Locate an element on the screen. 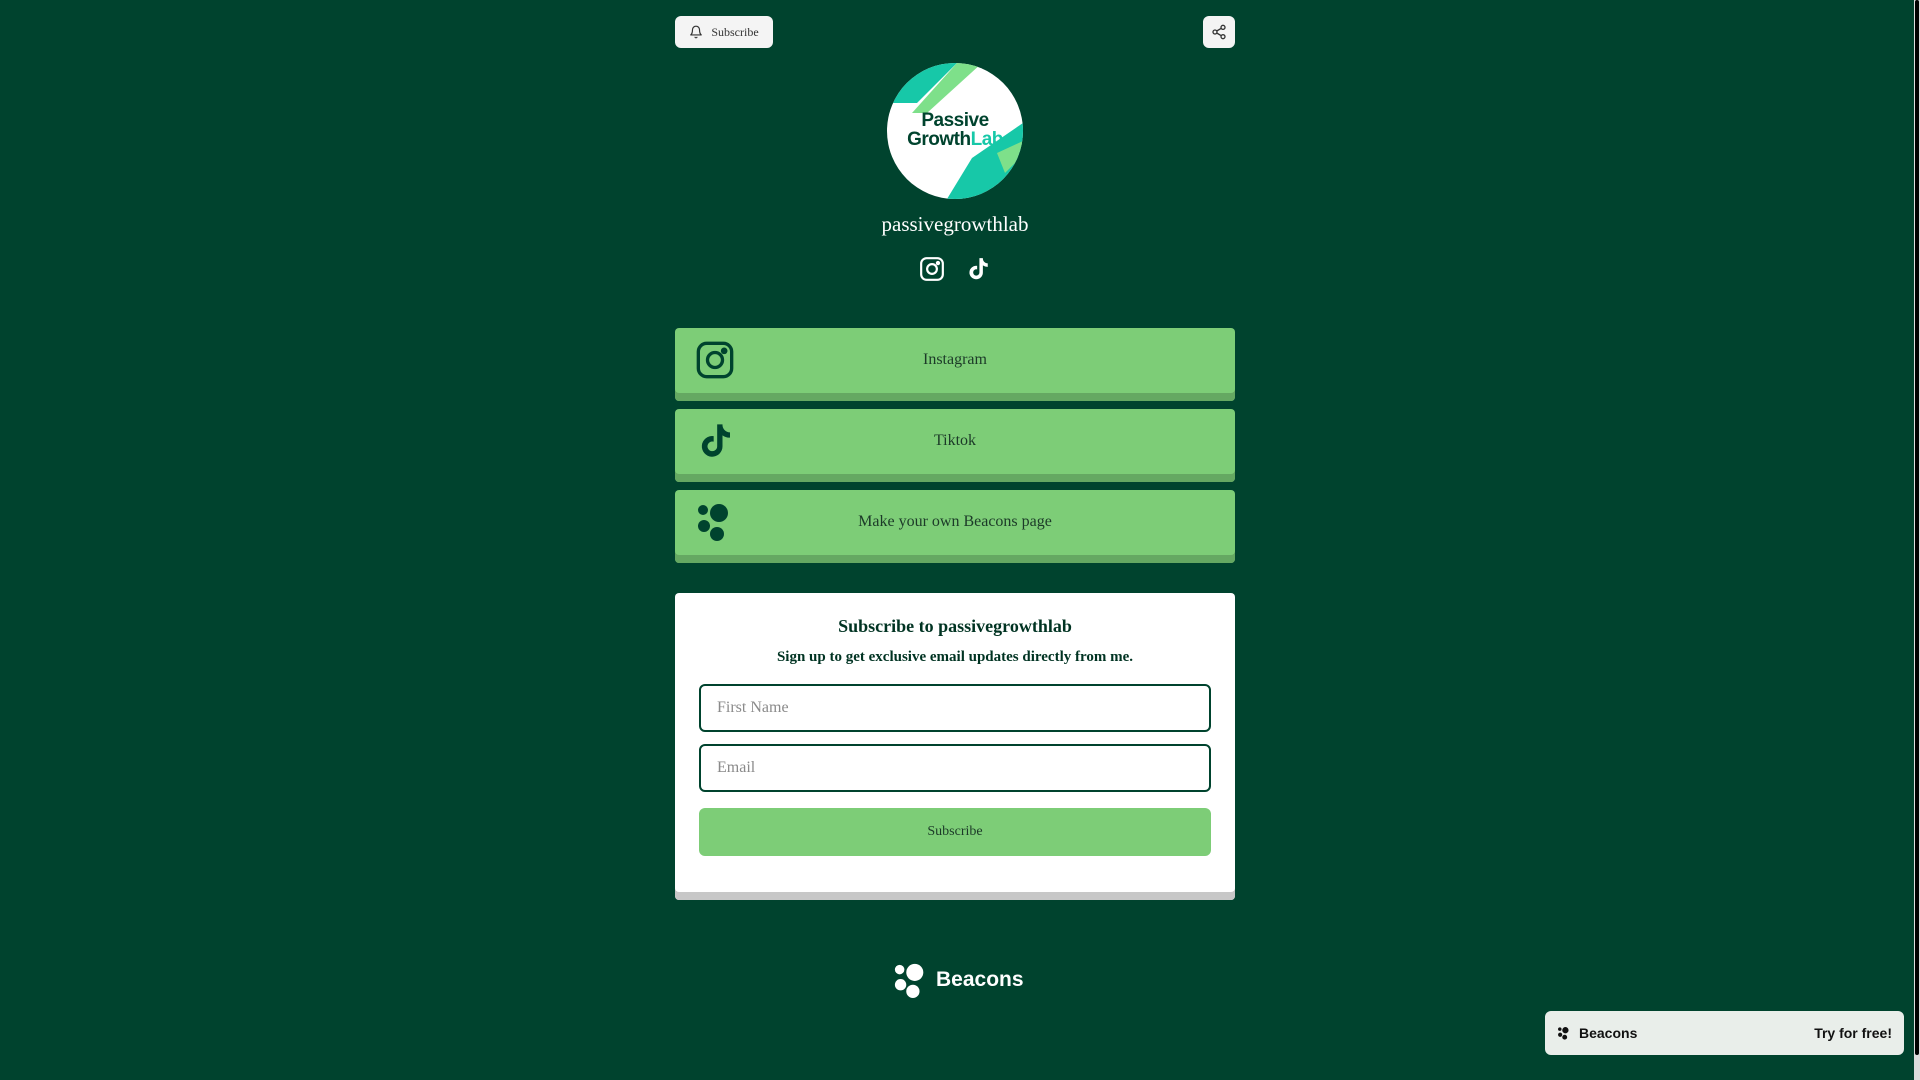 The image size is (1920, 1080). footer-brand-text: Beacons is located at coordinates (980, 979).